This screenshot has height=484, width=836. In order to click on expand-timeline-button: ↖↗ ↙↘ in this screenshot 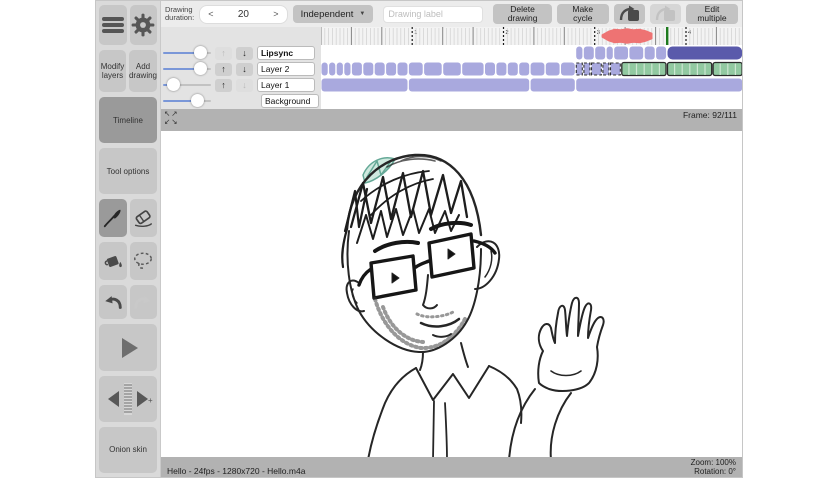, I will do `click(171, 120)`.